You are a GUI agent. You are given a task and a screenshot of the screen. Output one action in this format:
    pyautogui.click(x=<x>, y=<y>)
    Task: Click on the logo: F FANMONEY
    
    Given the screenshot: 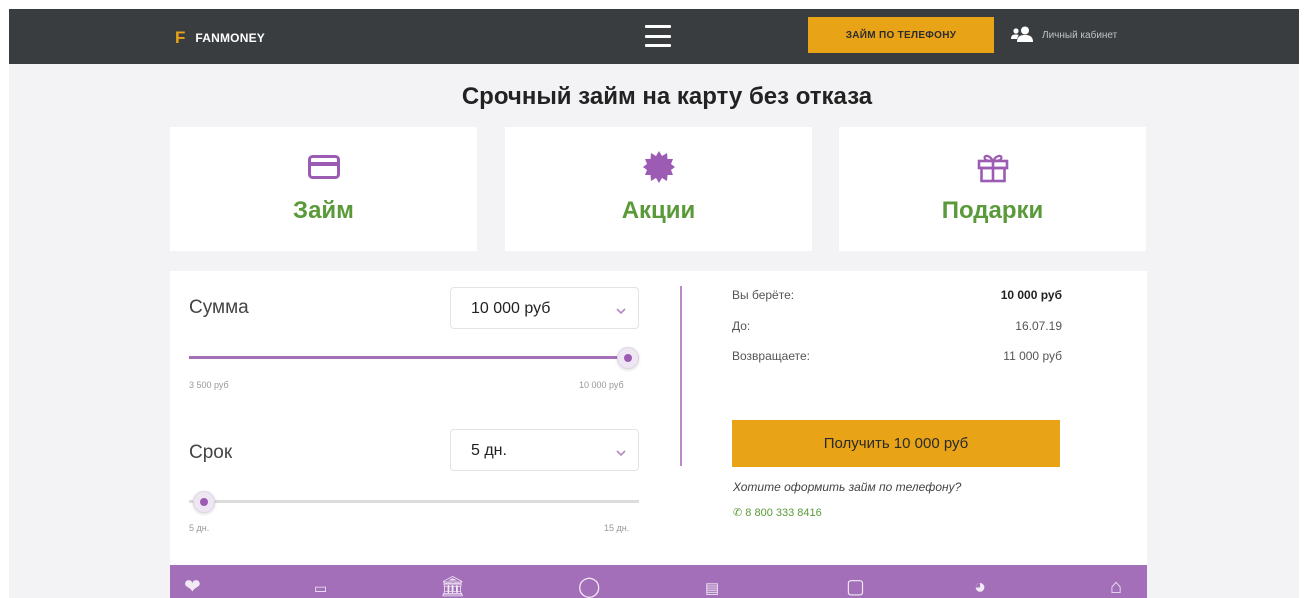 What is the action you would take?
    pyautogui.click(x=220, y=38)
    